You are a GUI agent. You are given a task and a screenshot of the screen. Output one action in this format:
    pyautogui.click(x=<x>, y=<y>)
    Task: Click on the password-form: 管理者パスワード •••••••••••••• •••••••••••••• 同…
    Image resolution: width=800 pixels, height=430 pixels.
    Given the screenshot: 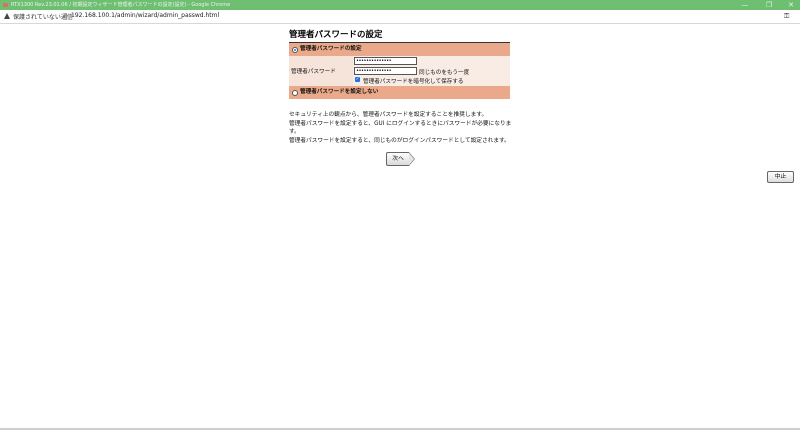 What is the action you would take?
    pyautogui.click(x=399, y=71)
    